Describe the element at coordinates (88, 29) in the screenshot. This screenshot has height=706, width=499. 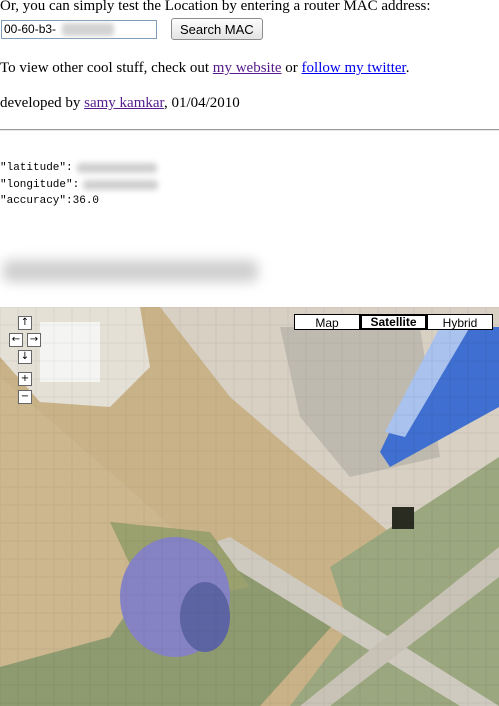
I see `mac-address-redacted` at that location.